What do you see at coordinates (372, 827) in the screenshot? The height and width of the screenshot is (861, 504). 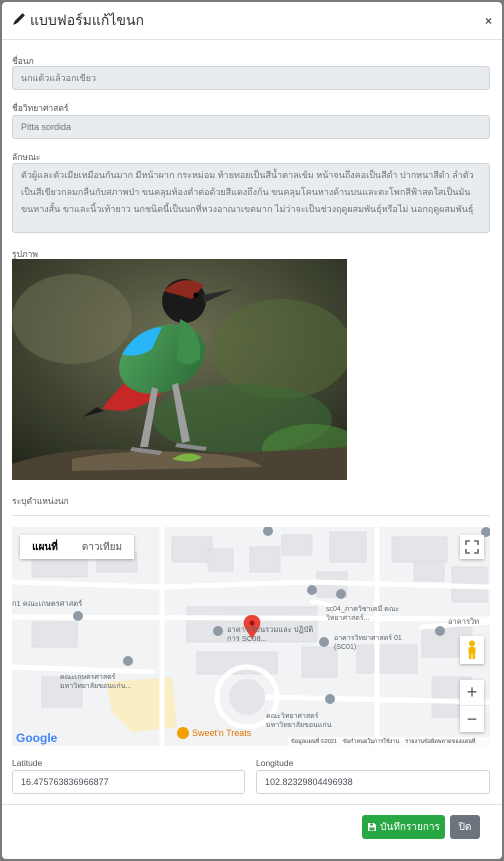 I see `save-icon` at bounding box center [372, 827].